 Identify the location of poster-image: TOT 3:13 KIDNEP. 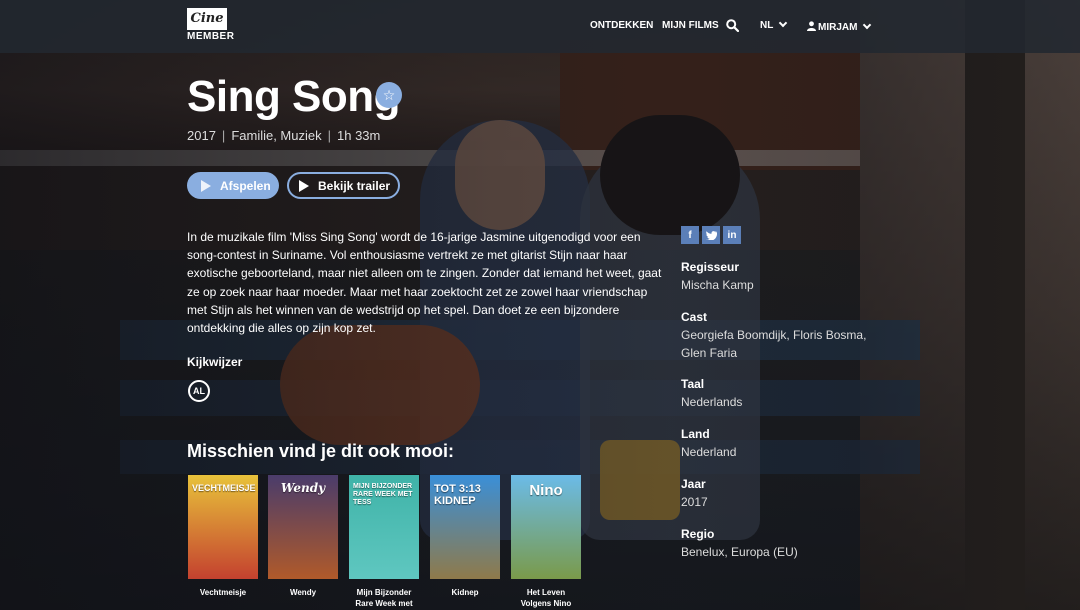
(465, 527).